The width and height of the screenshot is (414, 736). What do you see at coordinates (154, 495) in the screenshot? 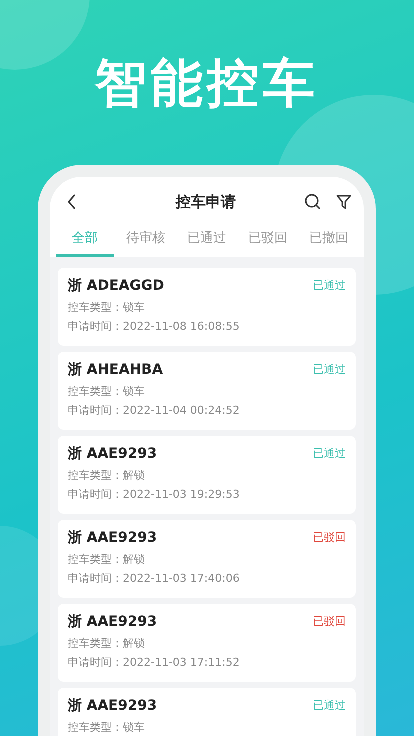
I see `request-time: 申请时间：2022-11-03 19:29:53` at bounding box center [154, 495].